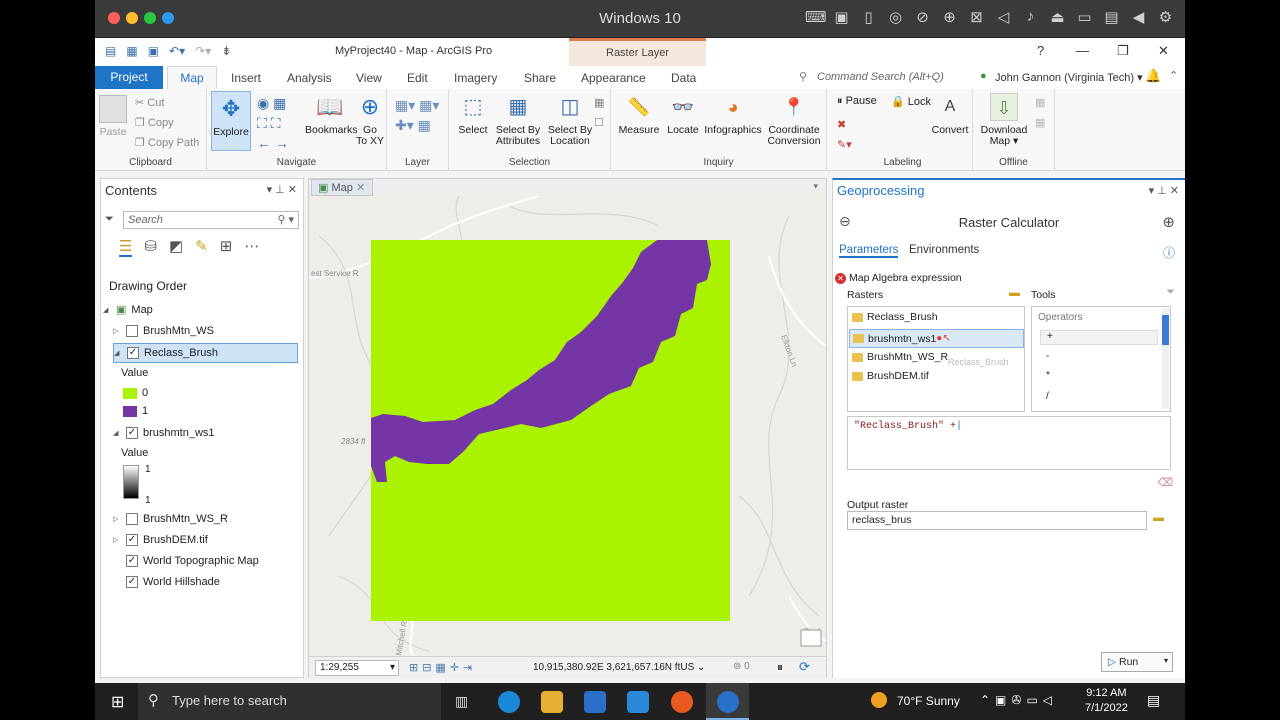 This screenshot has width=1280, height=720. Describe the element at coordinates (944, 250) in the screenshot. I see `tab-environments: Environments` at that location.